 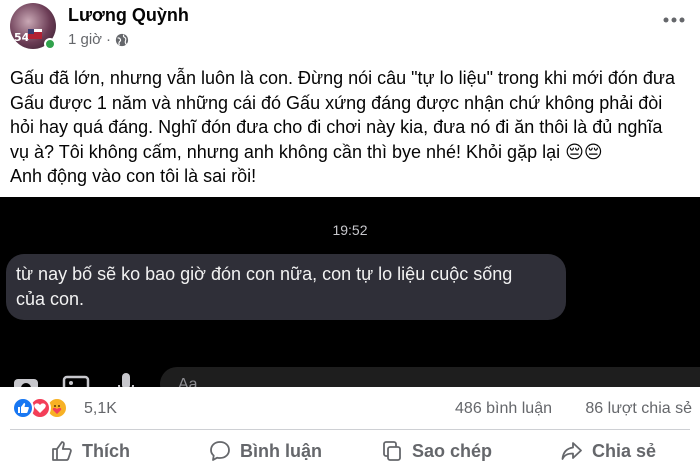 I want to click on post-meta: 1 giờ ·, so click(x=98, y=39).